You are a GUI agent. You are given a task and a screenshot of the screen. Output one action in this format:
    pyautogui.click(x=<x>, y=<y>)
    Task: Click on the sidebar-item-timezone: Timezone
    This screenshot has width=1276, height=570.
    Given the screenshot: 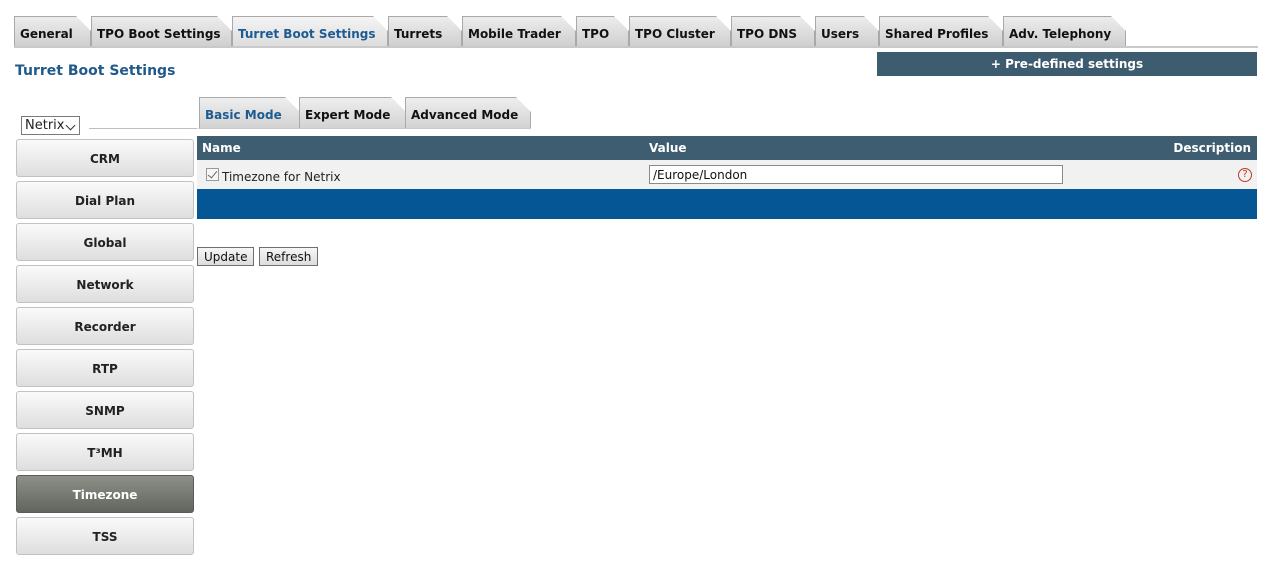 What is the action you would take?
    pyautogui.click(x=105, y=494)
    